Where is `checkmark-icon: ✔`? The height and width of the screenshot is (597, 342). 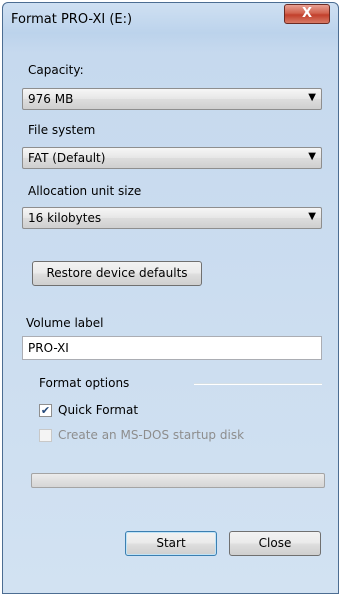
checkmark-icon: ✔ is located at coordinates (45, 410).